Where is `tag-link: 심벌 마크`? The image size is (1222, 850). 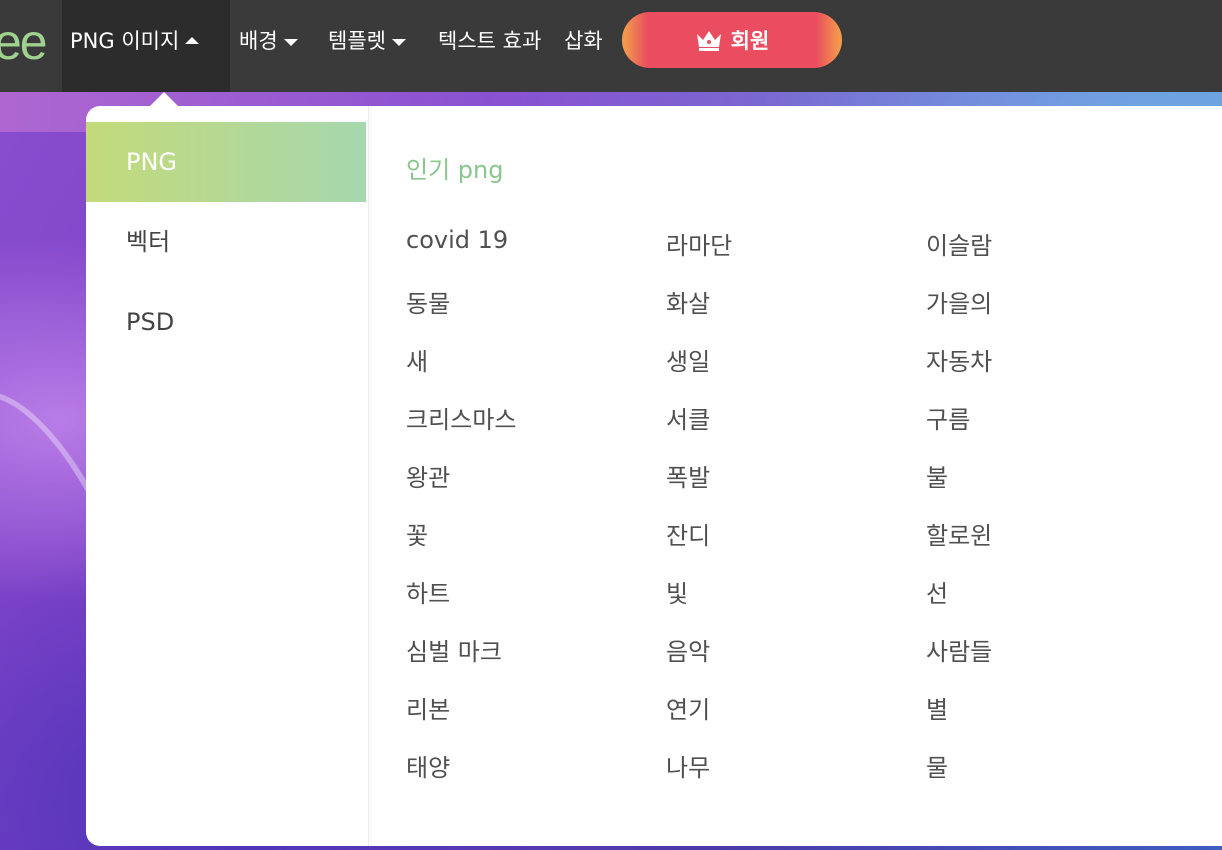 tag-link: 심벌 마크 is located at coordinates (454, 649).